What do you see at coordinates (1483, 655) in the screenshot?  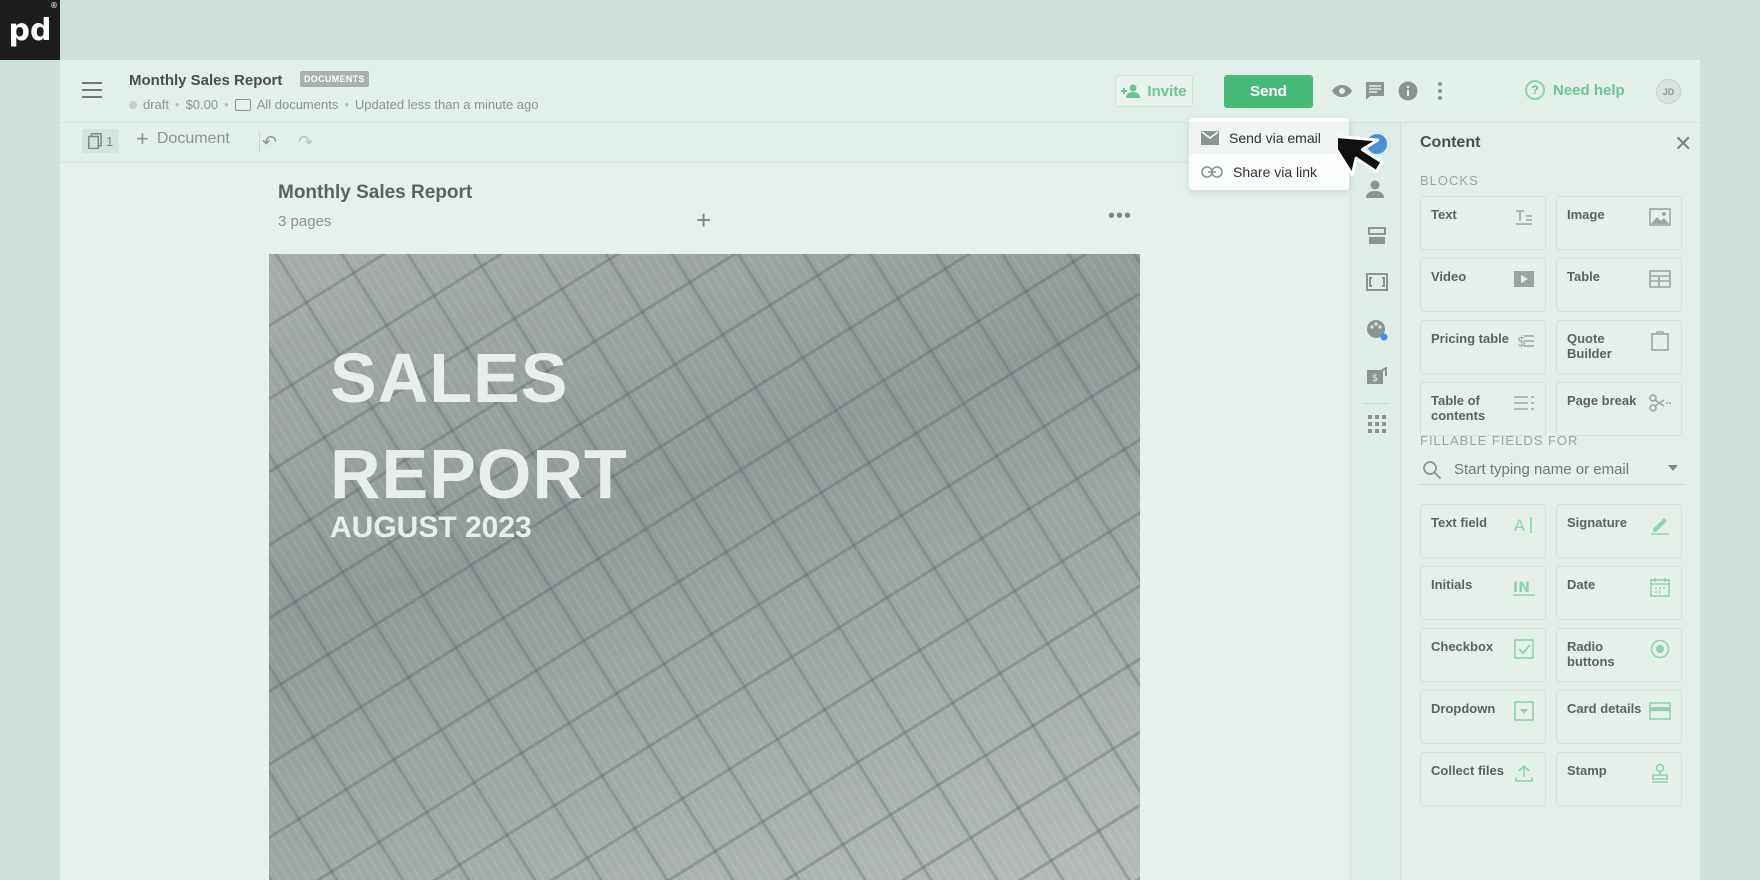 I see `field-checkbox: Checkbox` at bounding box center [1483, 655].